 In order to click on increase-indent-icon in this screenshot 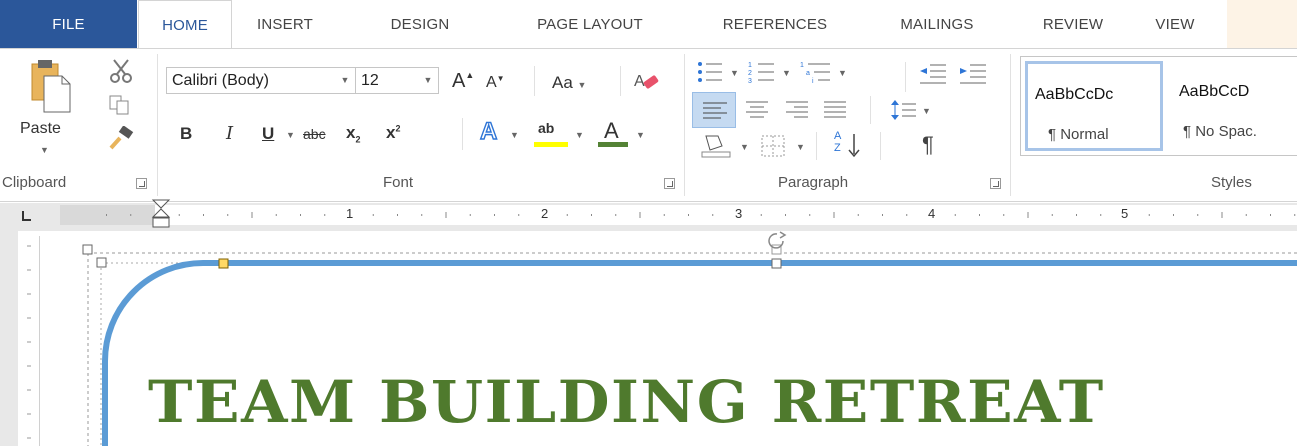, I will do `click(973, 73)`.